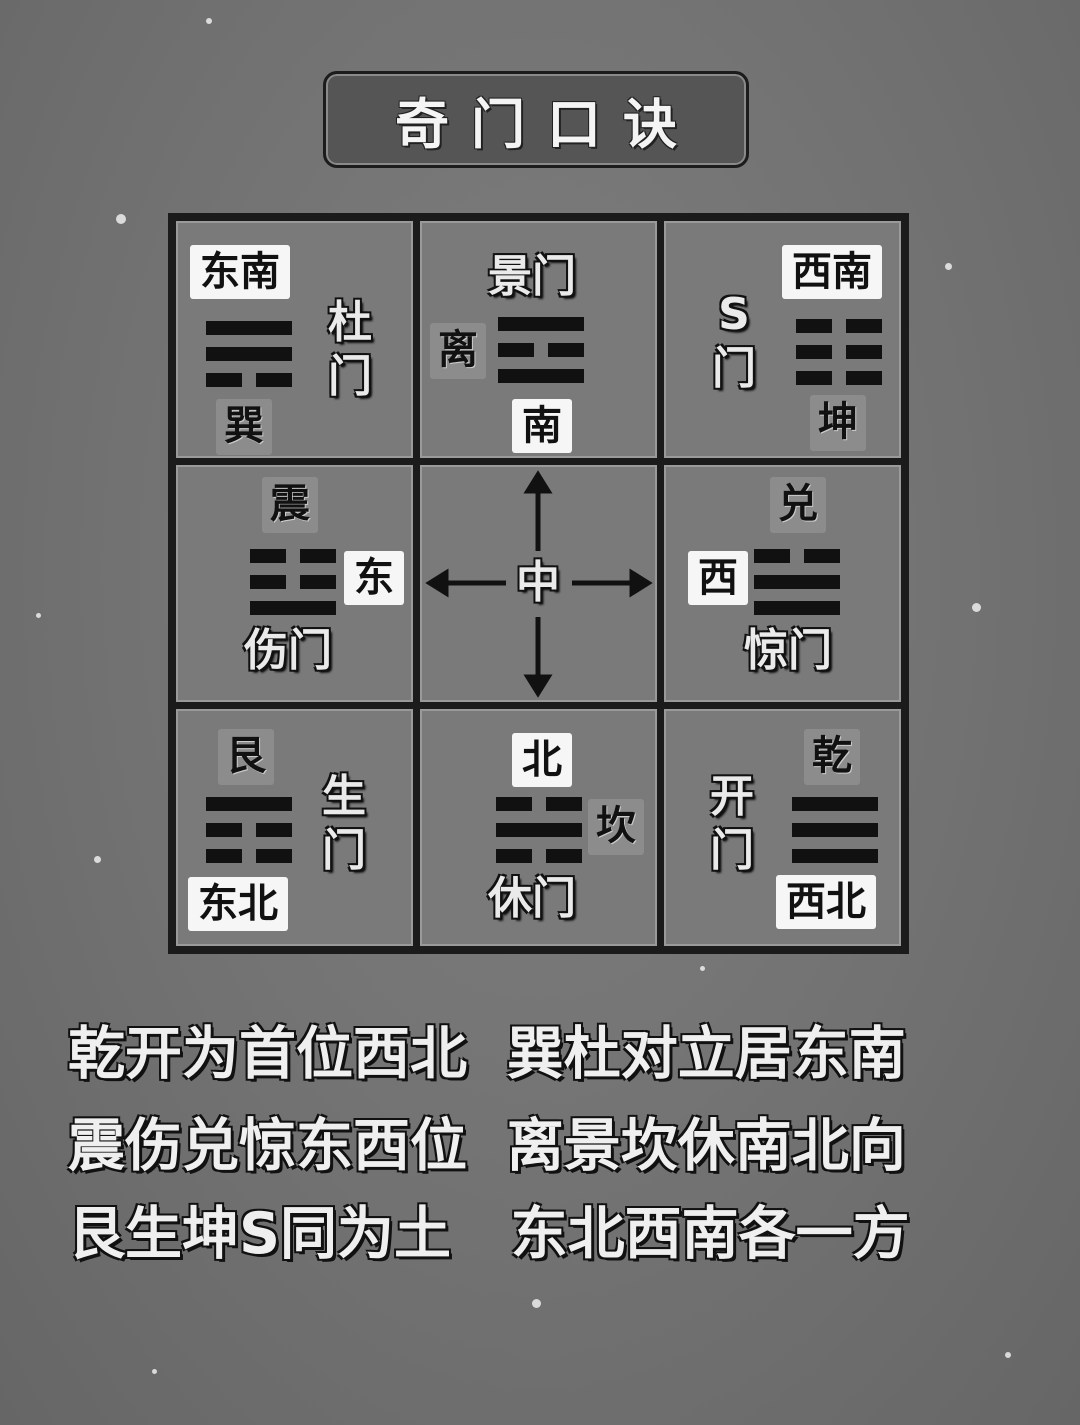 The height and width of the screenshot is (1425, 1080). What do you see at coordinates (290, 505) in the screenshot?
I see `trigram-name-east: 震` at bounding box center [290, 505].